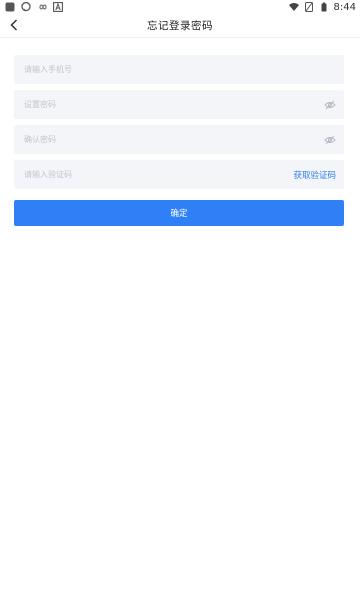 The height and width of the screenshot is (600, 360). Describe the element at coordinates (314, 175) in the screenshot. I see `get-code-button: 获取验证码` at that location.